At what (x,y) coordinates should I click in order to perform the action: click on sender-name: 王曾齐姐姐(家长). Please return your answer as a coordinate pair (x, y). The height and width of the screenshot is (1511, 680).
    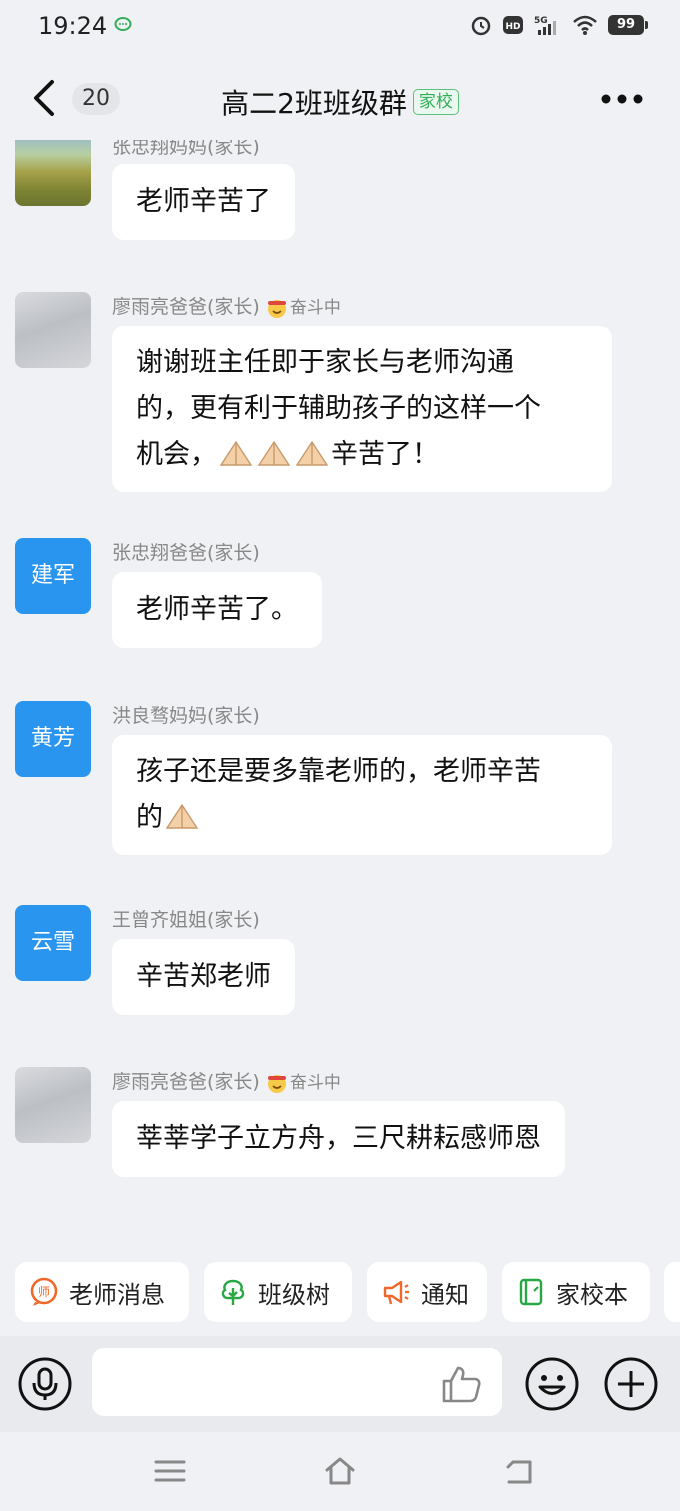
    Looking at the image, I should click on (186, 918).